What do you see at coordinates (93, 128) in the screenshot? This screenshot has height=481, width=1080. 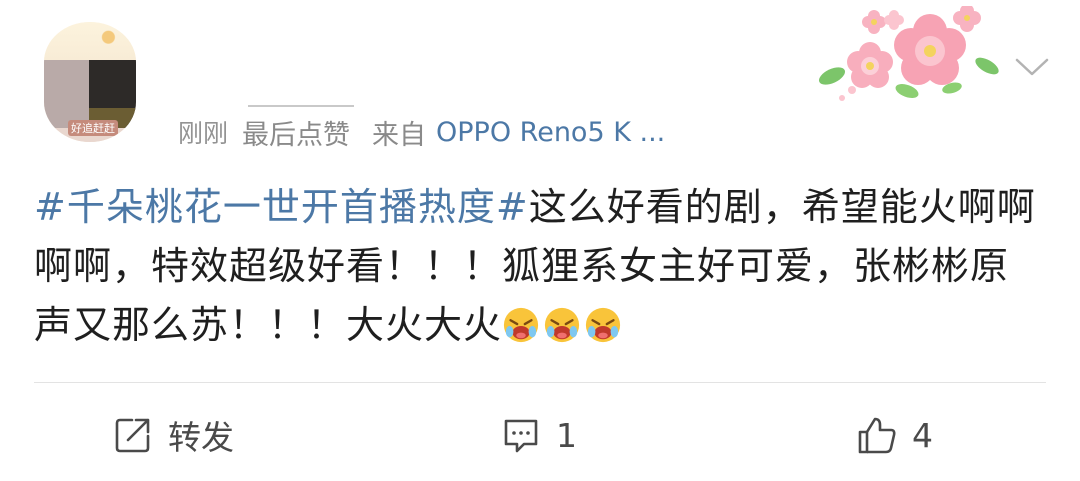 I see `avatar-tag: 好追赶赶` at bounding box center [93, 128].